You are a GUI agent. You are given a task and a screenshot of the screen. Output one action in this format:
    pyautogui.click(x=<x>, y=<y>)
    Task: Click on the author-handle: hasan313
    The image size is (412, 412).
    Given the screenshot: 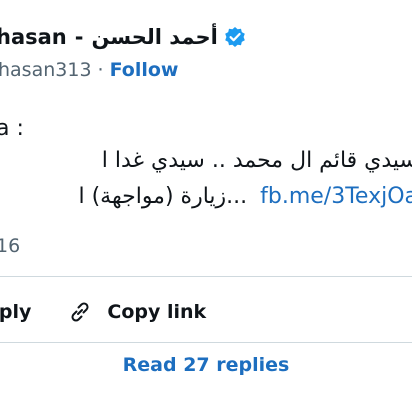 What is the action you would take?
    pyautogui.click(x=46, y=70)
    